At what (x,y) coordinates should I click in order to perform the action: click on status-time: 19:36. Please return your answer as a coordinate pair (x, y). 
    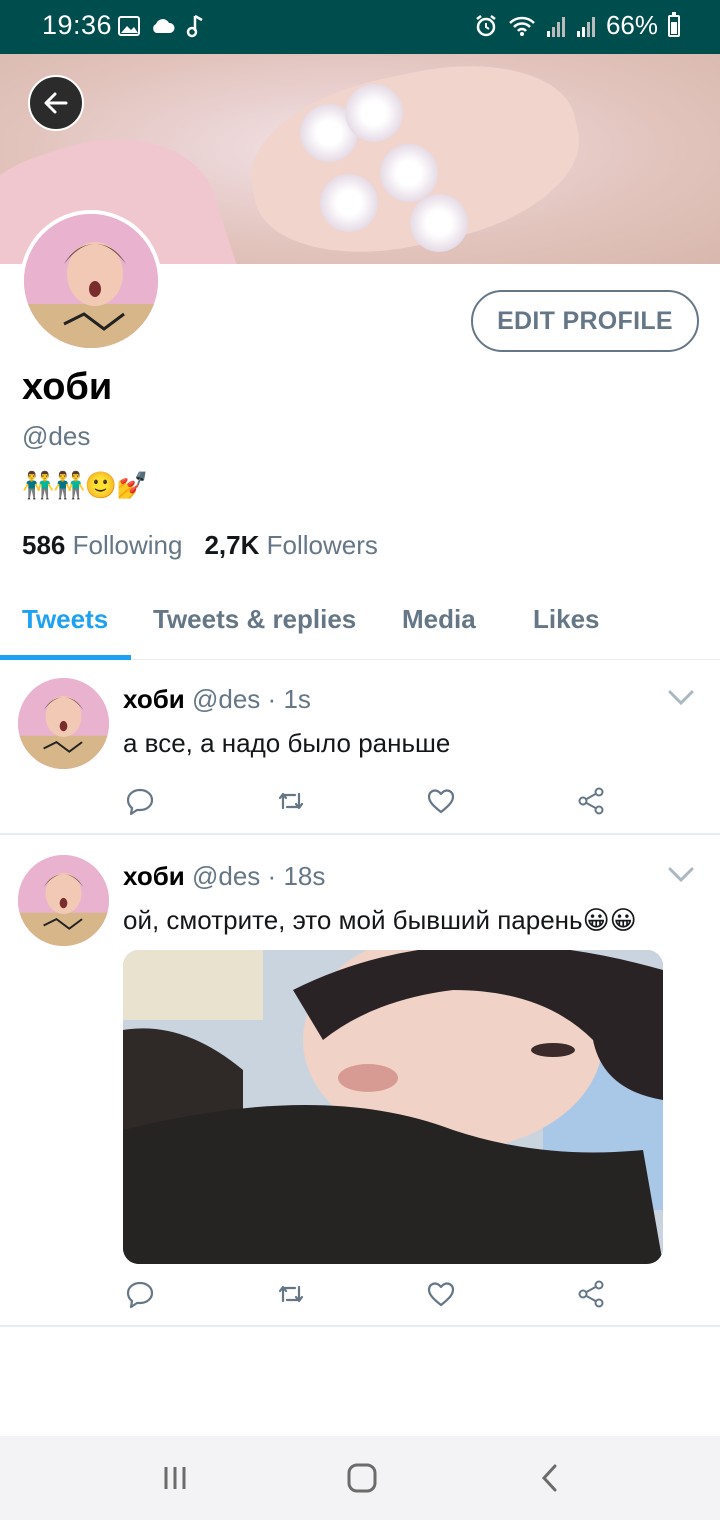
    Looking at the image, I should click on (77, 25).